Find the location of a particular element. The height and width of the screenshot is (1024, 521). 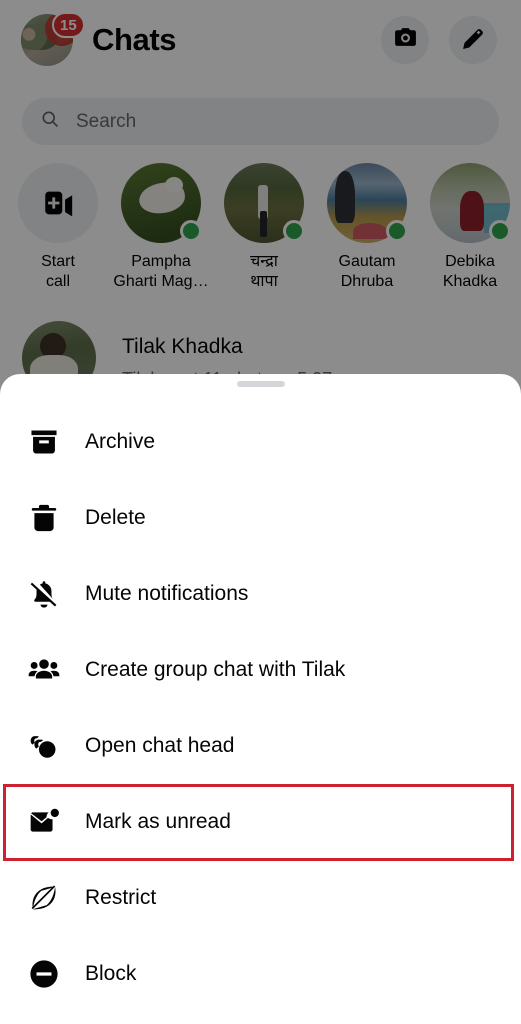

block-icon is located at coordinates (44, 974).